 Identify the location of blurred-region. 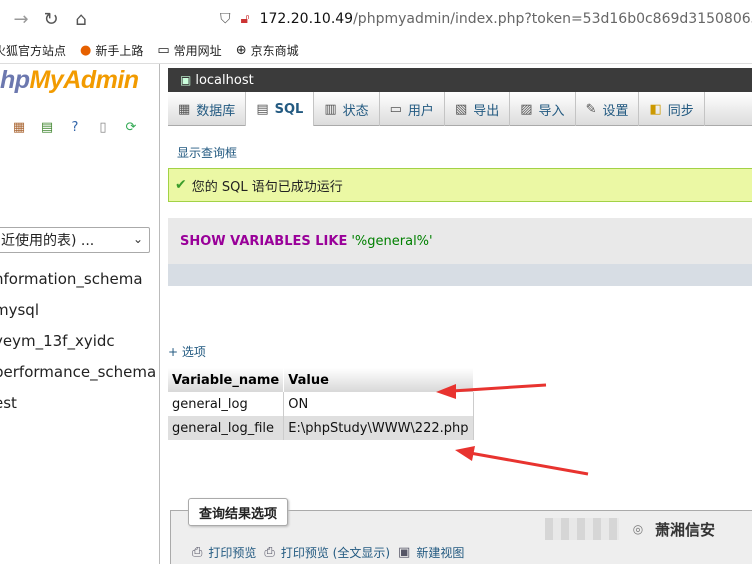
(582, 529).